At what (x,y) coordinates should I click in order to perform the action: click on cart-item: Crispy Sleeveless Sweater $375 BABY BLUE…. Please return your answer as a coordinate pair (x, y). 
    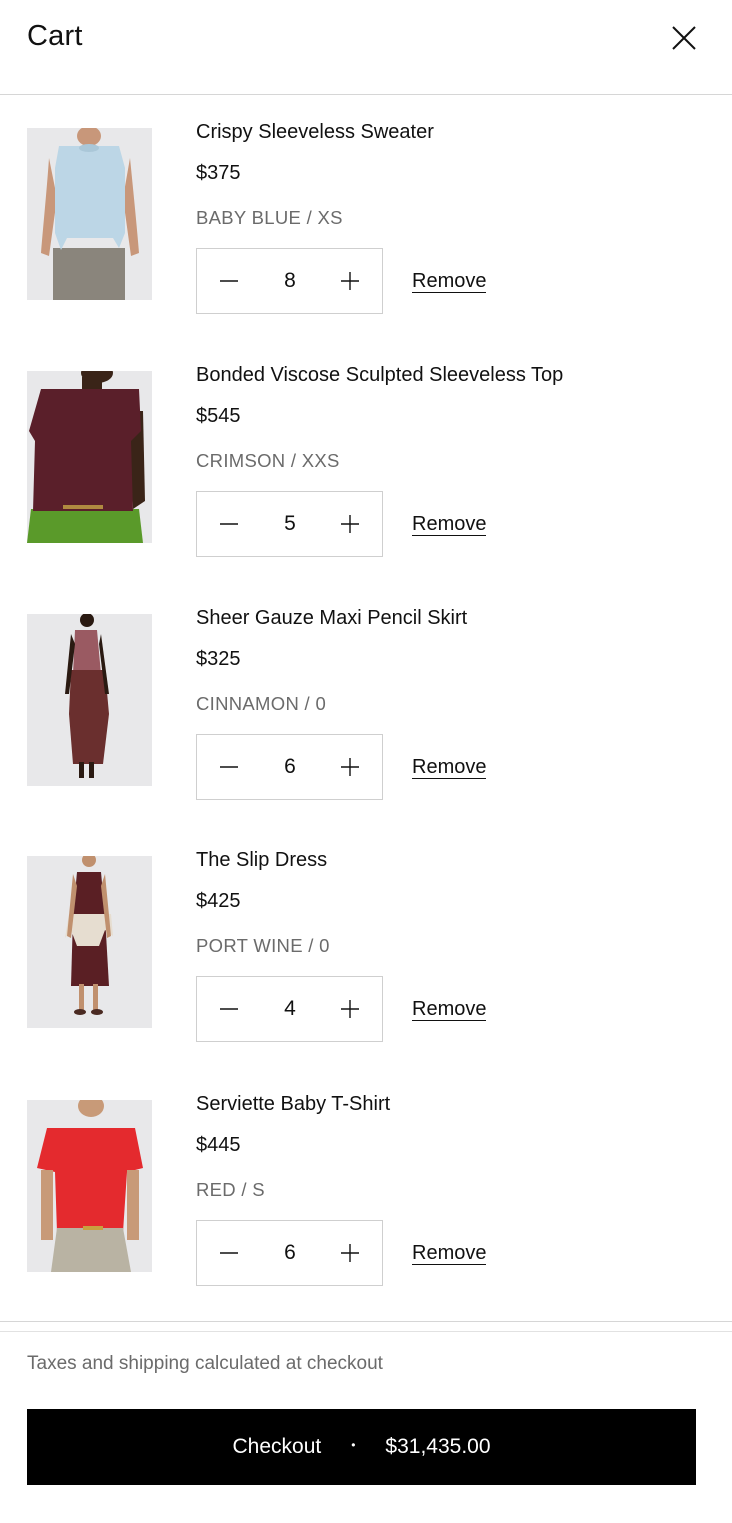
    Looking at the image, I should click on (366, 204).